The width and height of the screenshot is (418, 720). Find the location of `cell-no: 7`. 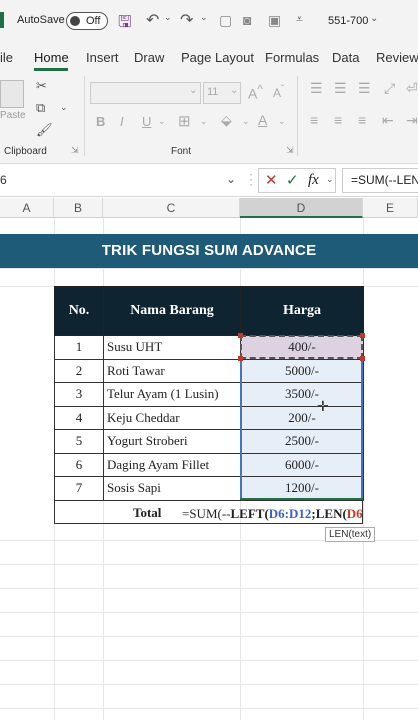

cell-no: 7 is located at coordinates (79, 488).